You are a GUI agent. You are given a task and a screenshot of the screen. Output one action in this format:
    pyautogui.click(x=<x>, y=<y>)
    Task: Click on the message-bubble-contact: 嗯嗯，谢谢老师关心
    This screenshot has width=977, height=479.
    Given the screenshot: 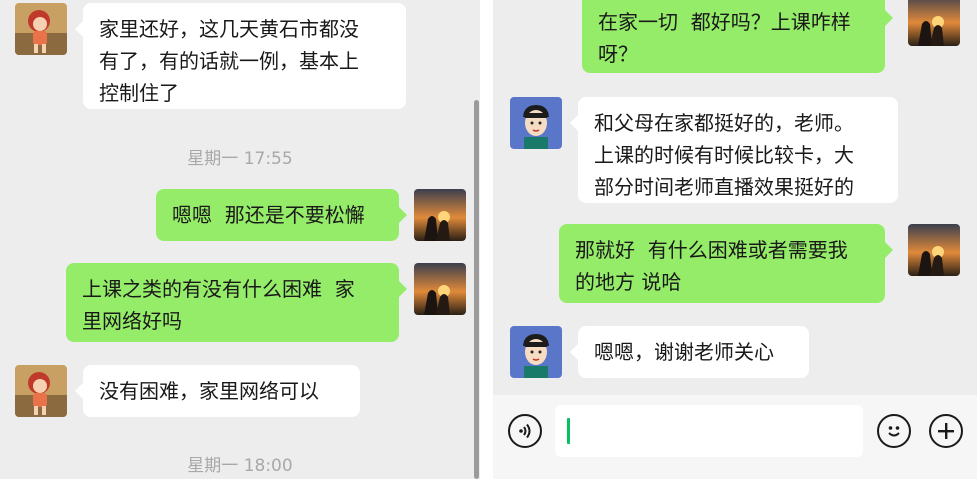 What is the action you would take?
    pyautogui.click(x=689, y=352)
    